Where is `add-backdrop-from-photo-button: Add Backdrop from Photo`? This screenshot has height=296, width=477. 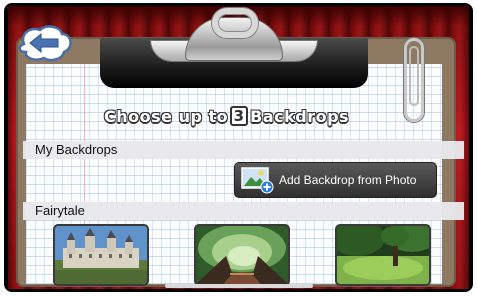 add-backdrop-from-photo-button: Add Backdrop from Photo is located at coordinates (335, 180).